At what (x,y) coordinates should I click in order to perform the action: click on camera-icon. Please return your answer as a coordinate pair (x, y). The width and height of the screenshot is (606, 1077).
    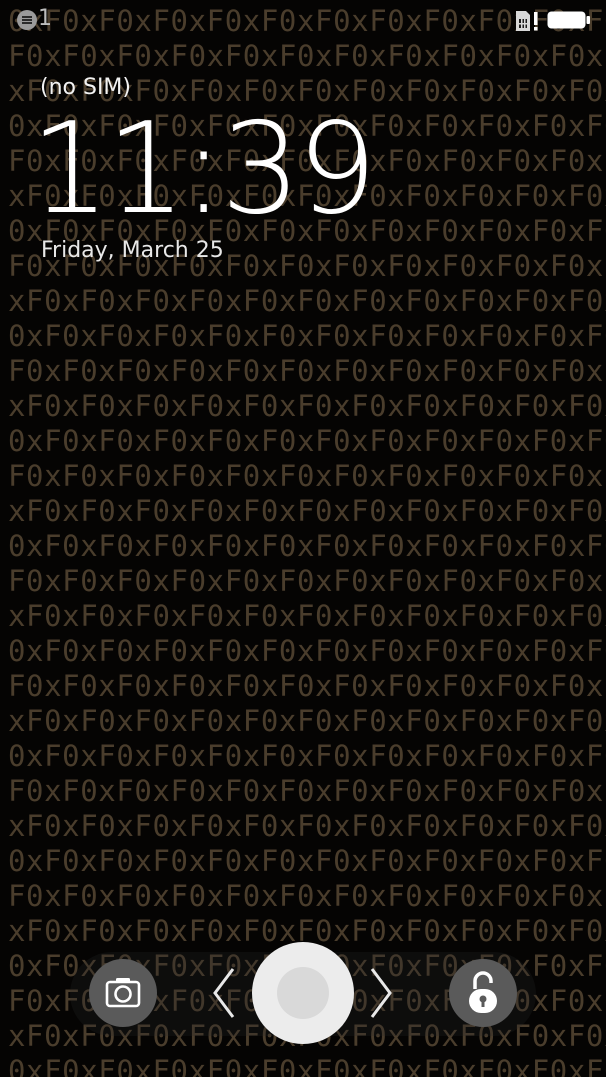
    Looking at the image, I should click on (123, 993).